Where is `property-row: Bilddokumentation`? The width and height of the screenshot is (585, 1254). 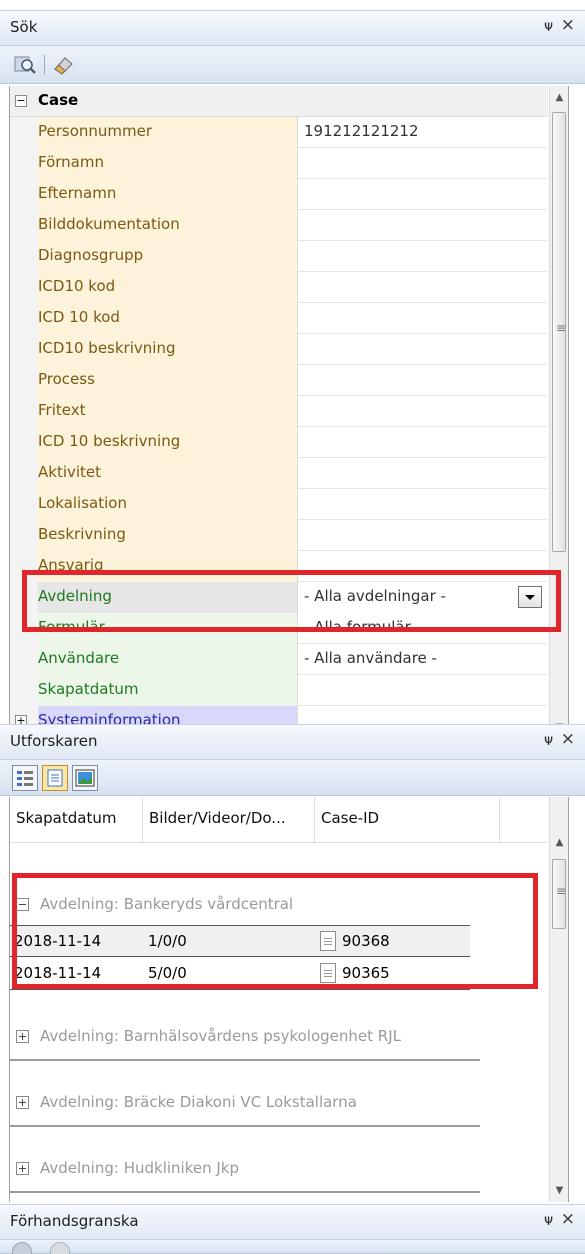 property-row: Bilddokumentation is located at coordinates (279, 225).